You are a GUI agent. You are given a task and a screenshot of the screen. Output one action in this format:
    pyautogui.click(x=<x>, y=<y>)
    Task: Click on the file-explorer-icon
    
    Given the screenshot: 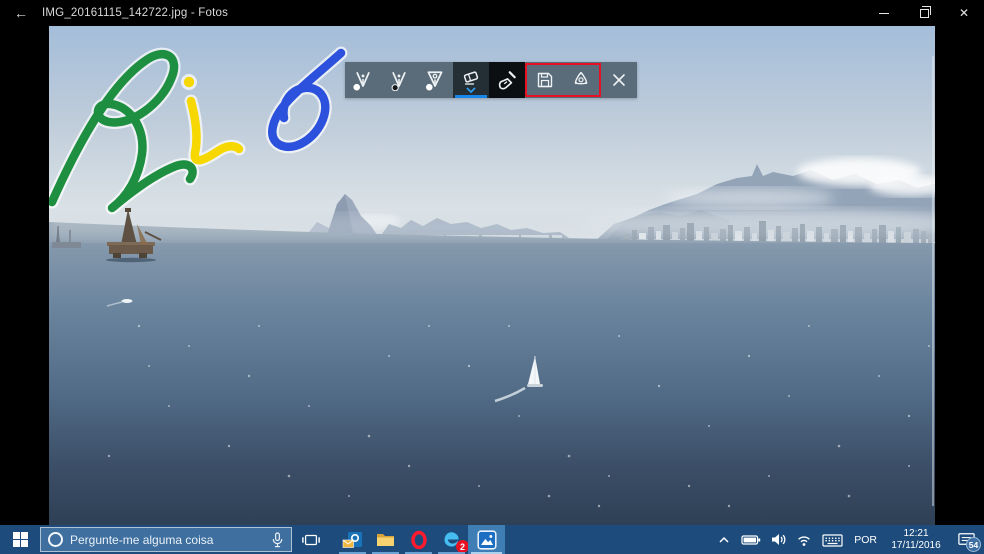 What is the action you would take?
    pyautogui.click(x=385, y=540)
    